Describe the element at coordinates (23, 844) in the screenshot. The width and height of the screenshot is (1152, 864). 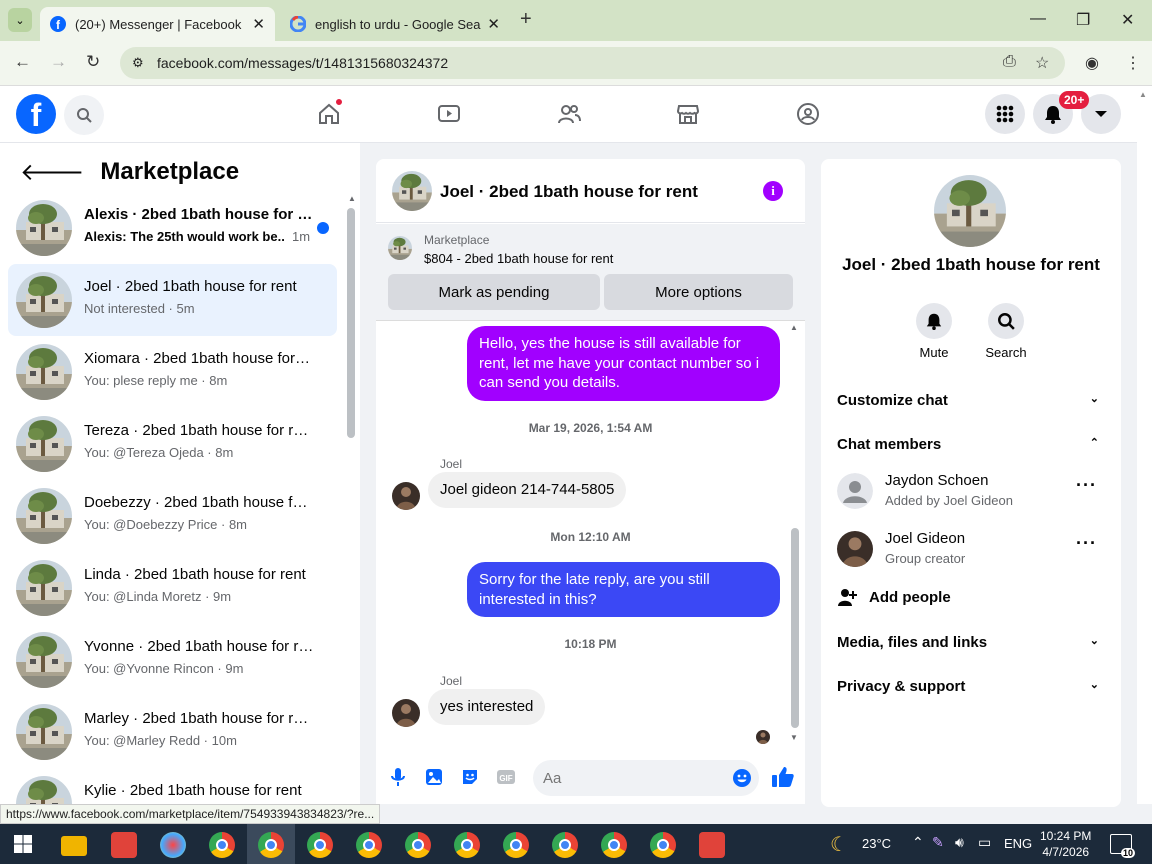
I see `windows-start-icon` at that location.